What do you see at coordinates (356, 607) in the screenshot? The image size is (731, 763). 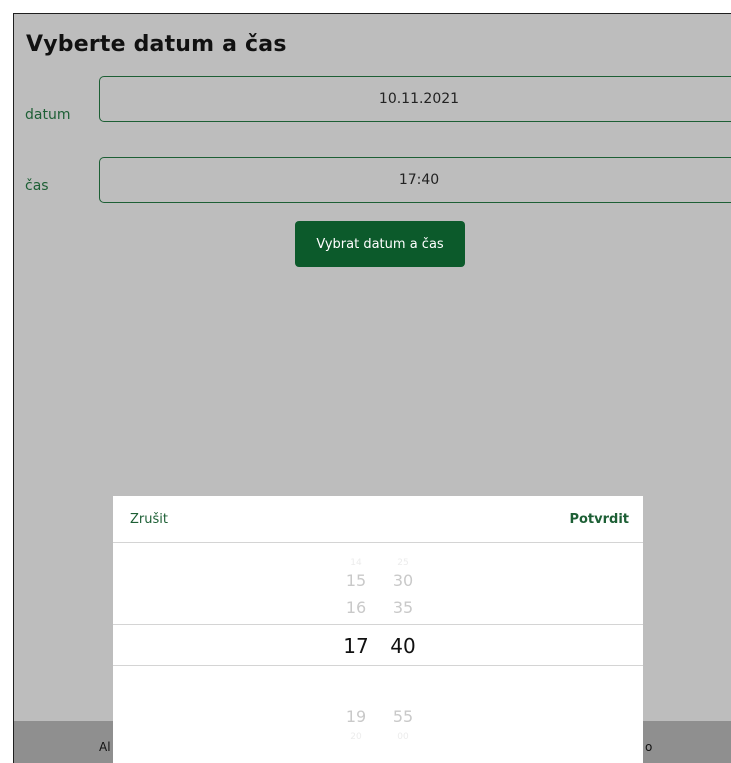 I see `hour-option: 16` at bounding box center [356, 607].